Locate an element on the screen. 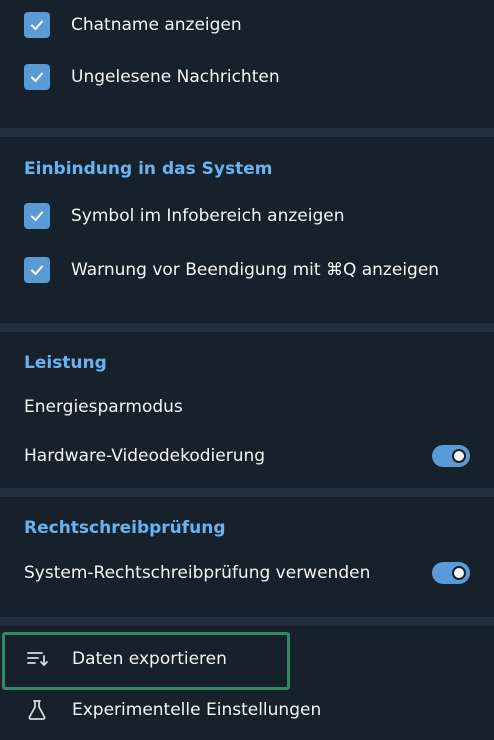 This screenshot has width=494, height=740. power-saving-row: Energiesparmodus is located at coordinates (247, 407).